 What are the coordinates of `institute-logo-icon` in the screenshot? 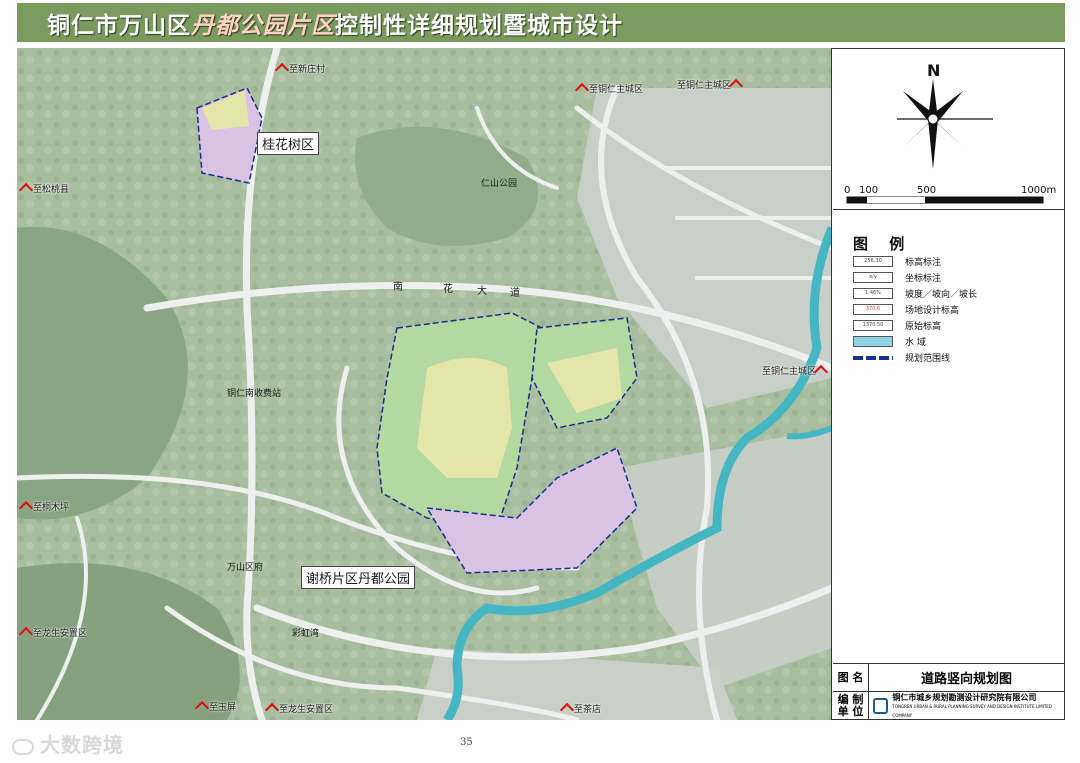 It's located at (881, 706).